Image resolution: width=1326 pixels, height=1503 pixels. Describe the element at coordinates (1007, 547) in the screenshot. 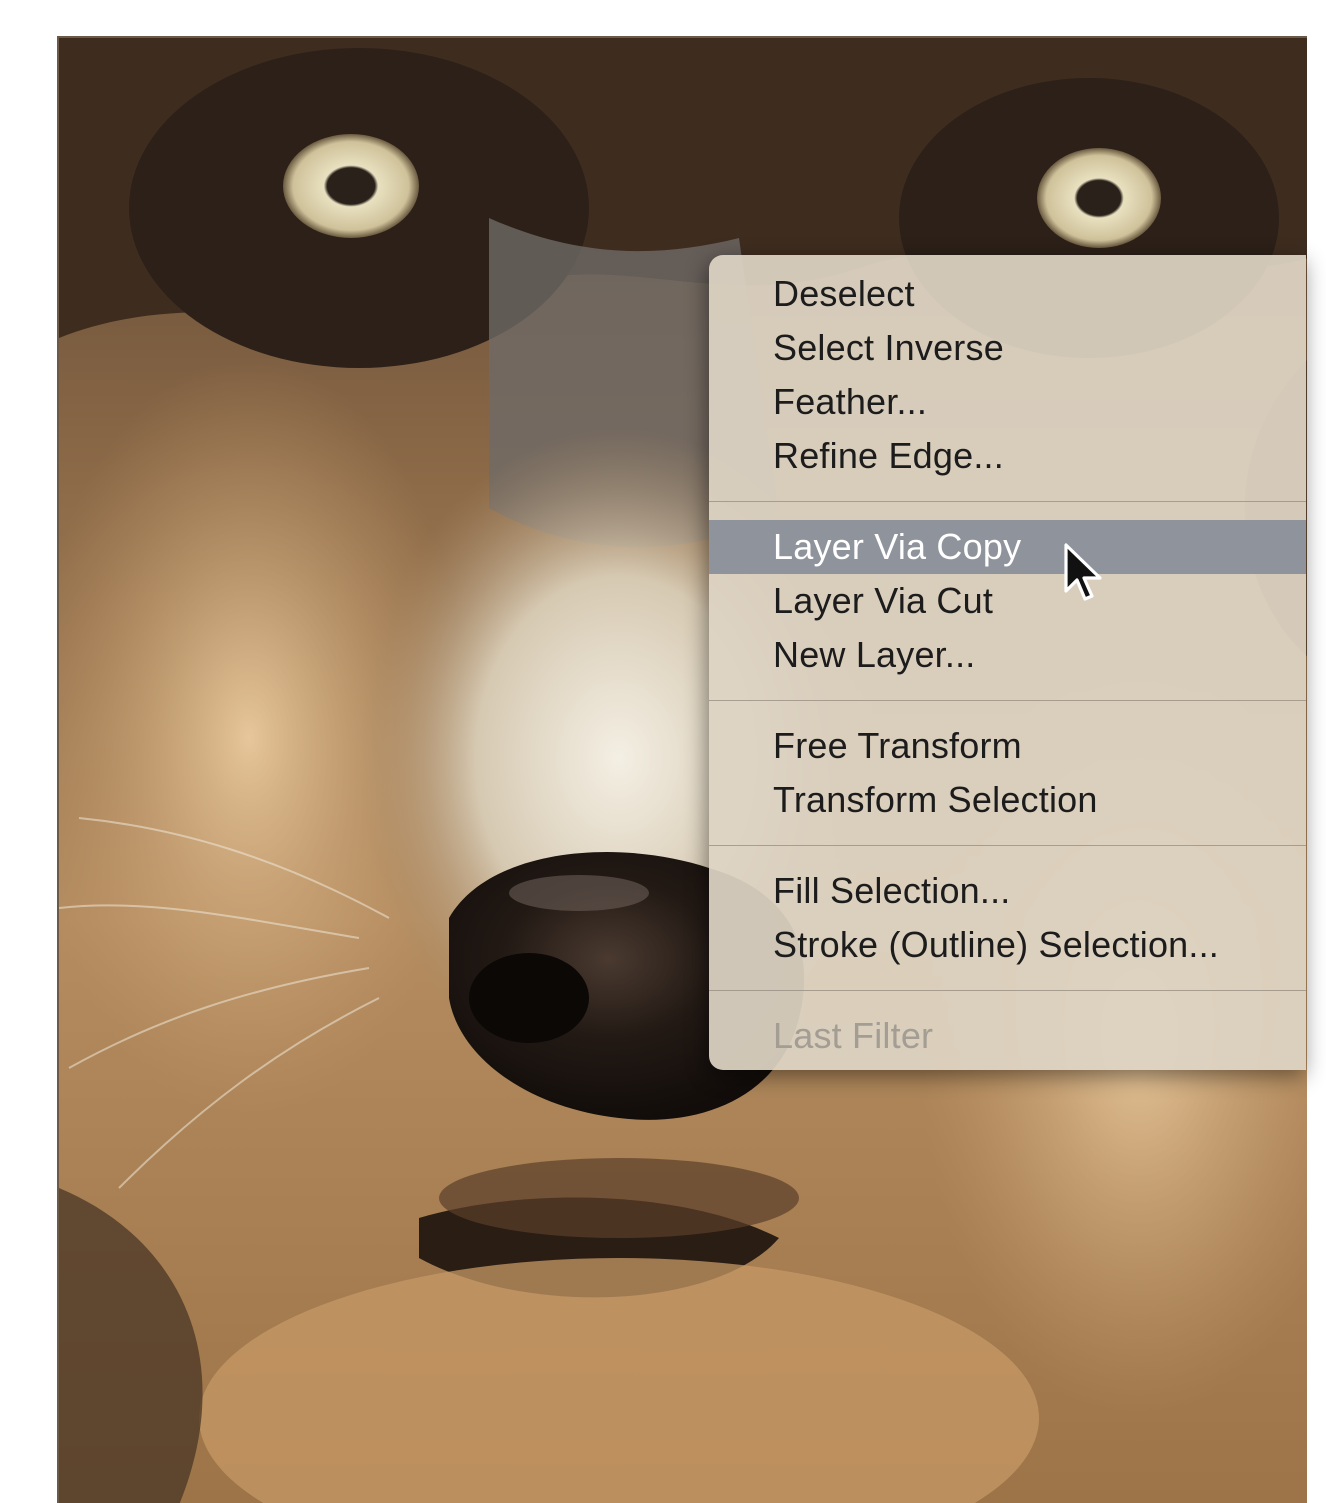

I see `menu-item-layer-via-copy: Layer Via Copy` at that location.